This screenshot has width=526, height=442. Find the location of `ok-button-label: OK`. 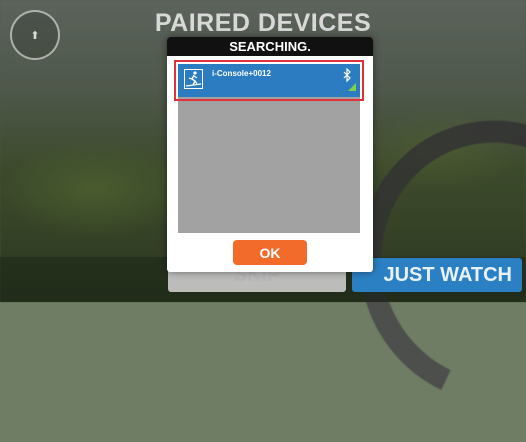

ok-button-label: OK is located at coordinates (270, 252).